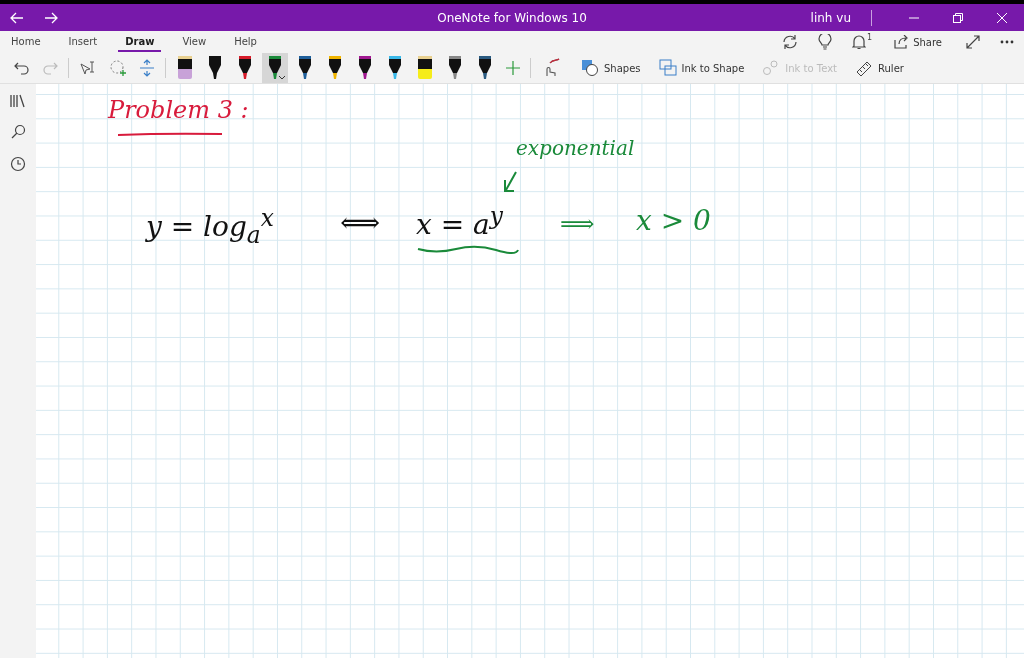 This screenshot has width=1024, height=658. I want to click on handwritten-ink: x = a$^{y}$, so click(459, 222).